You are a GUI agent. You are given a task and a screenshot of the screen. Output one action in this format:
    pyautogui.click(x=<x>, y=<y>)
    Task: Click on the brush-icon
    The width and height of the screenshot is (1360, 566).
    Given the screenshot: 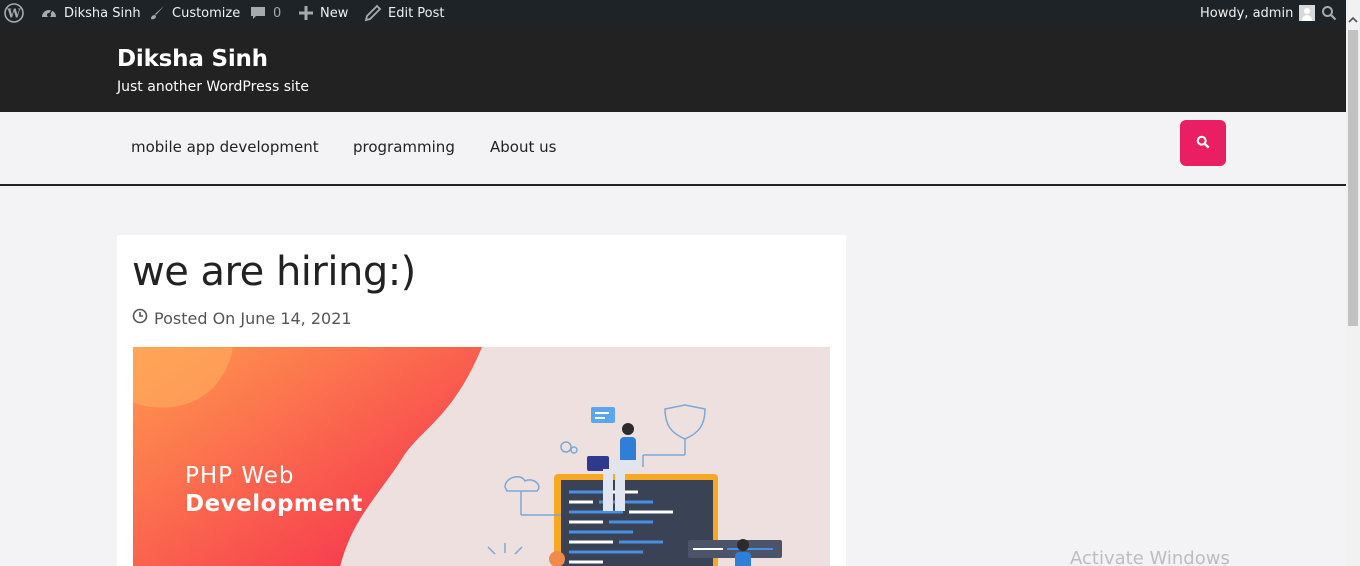 What is the action you would take?
    pyautogui.click(x=157, y=13)
    